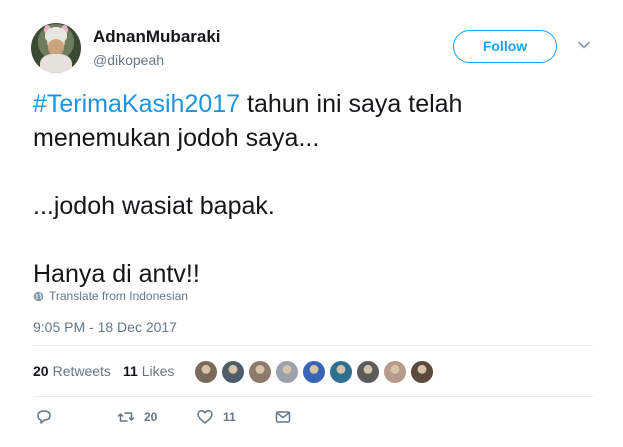  I want to click on reply-button, so click(48, 417).